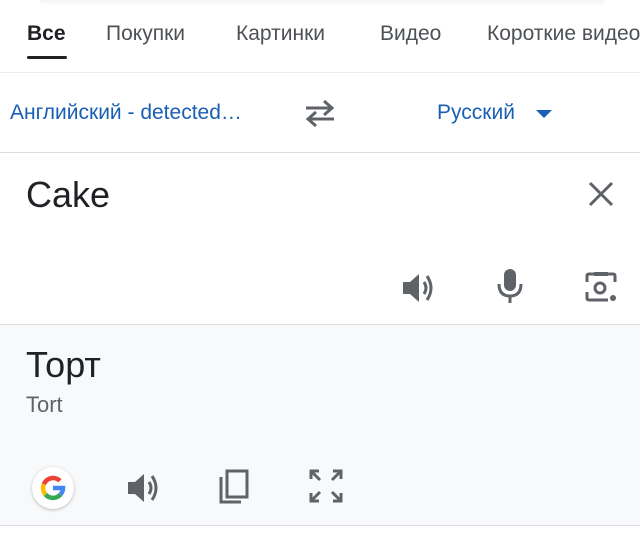 The image size is (640, 540). Describe the element at coordinates (234, 489) in the screenshot. I see `copy-icon` at that location.